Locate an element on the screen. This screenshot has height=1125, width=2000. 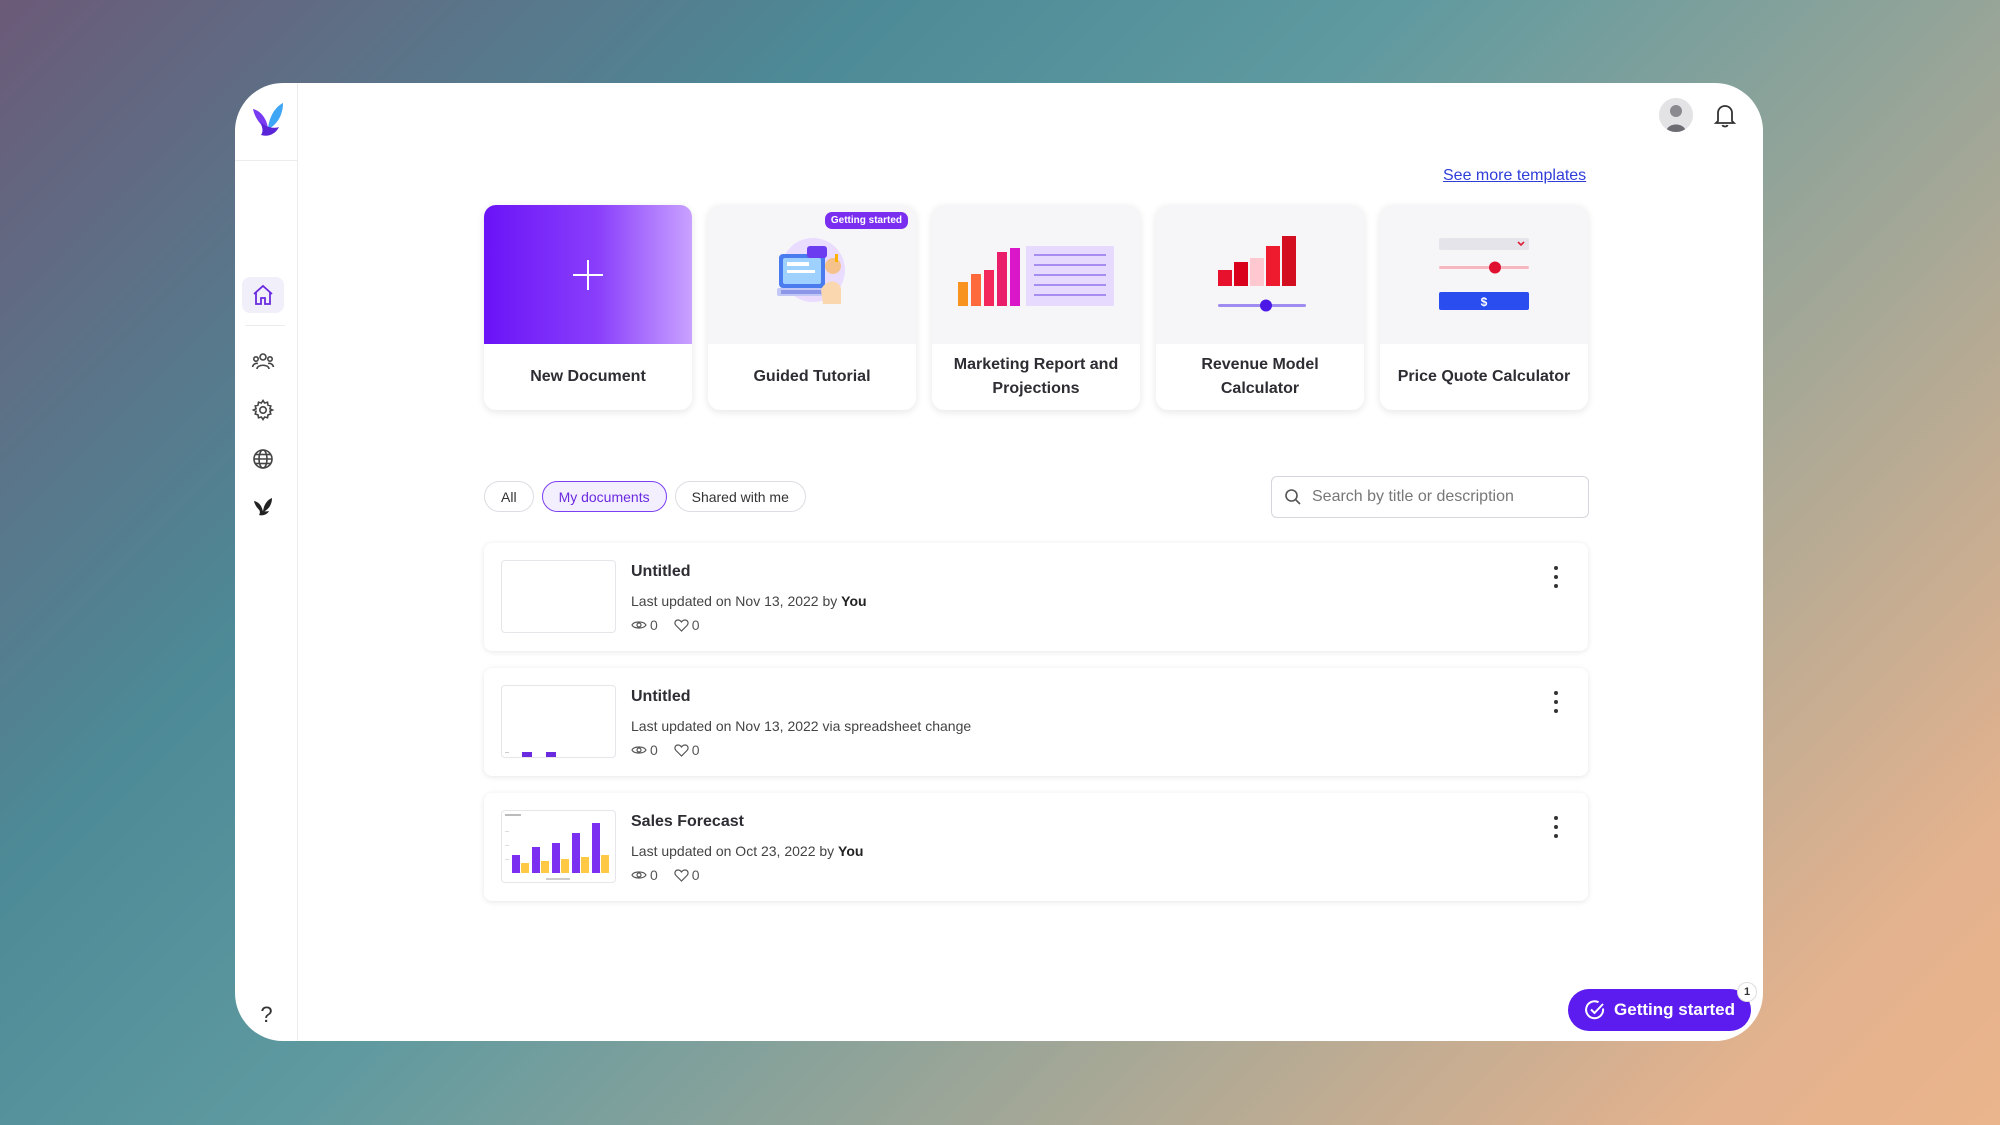
sidebar-item-web is located at coordinates (263, 459).